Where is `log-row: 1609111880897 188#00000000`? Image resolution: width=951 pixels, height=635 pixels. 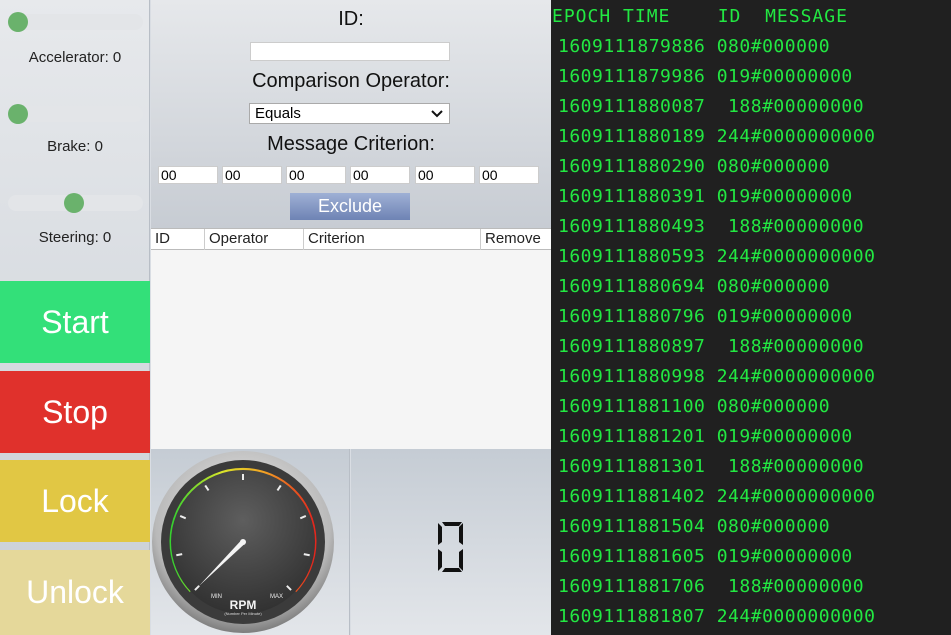
log-row: 1609111880897 188#00000000 is located at coordinates (711, 346).